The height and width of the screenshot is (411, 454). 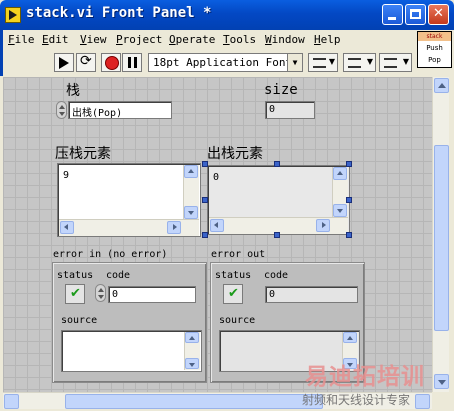 I want to click on menu-window: Window, so click(x=285, y=39).